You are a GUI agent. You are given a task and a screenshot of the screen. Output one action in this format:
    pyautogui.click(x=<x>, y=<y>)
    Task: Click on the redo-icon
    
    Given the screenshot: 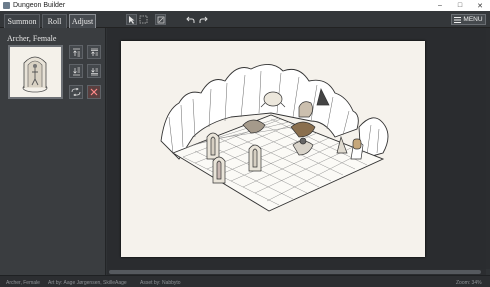 What is the action you would take?
    pyautogui.click(x=203, y=19)
    